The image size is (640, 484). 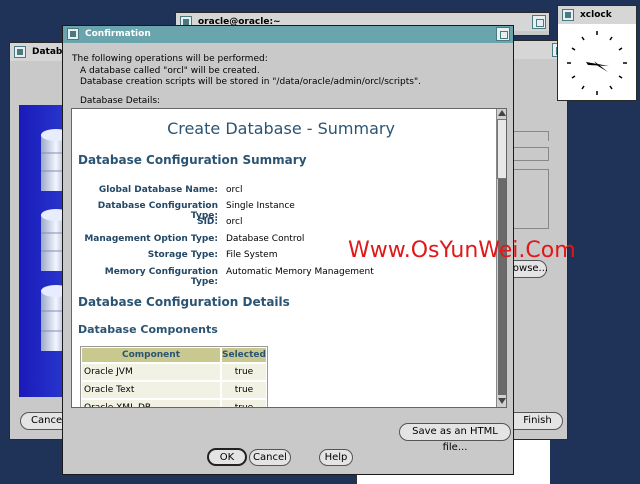 I want to click on table-row: Oracle Text true, so click(x=174, y=390).